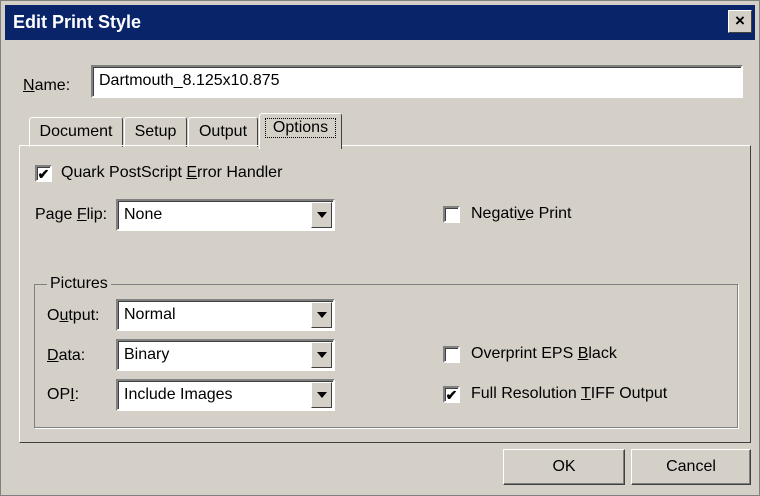  I want to click on tab-output: Output, so click(223, 132).